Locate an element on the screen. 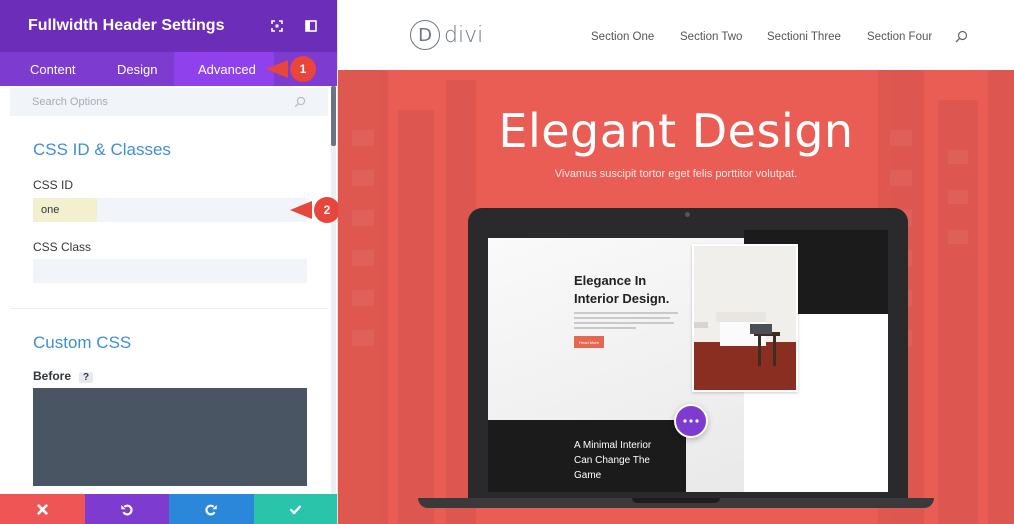  check-icon is located at coordinates (296, 509).